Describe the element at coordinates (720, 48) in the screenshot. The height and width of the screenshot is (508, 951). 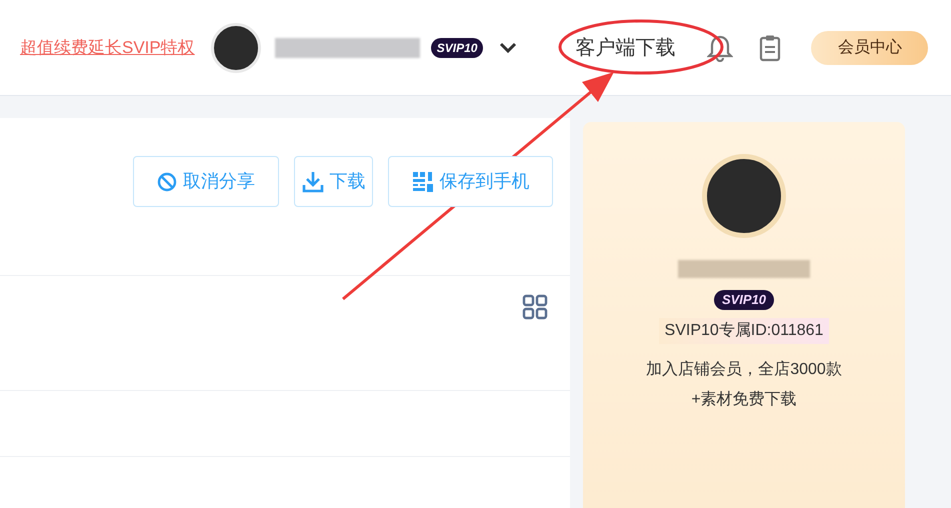
I see `bell-icon` at that location.